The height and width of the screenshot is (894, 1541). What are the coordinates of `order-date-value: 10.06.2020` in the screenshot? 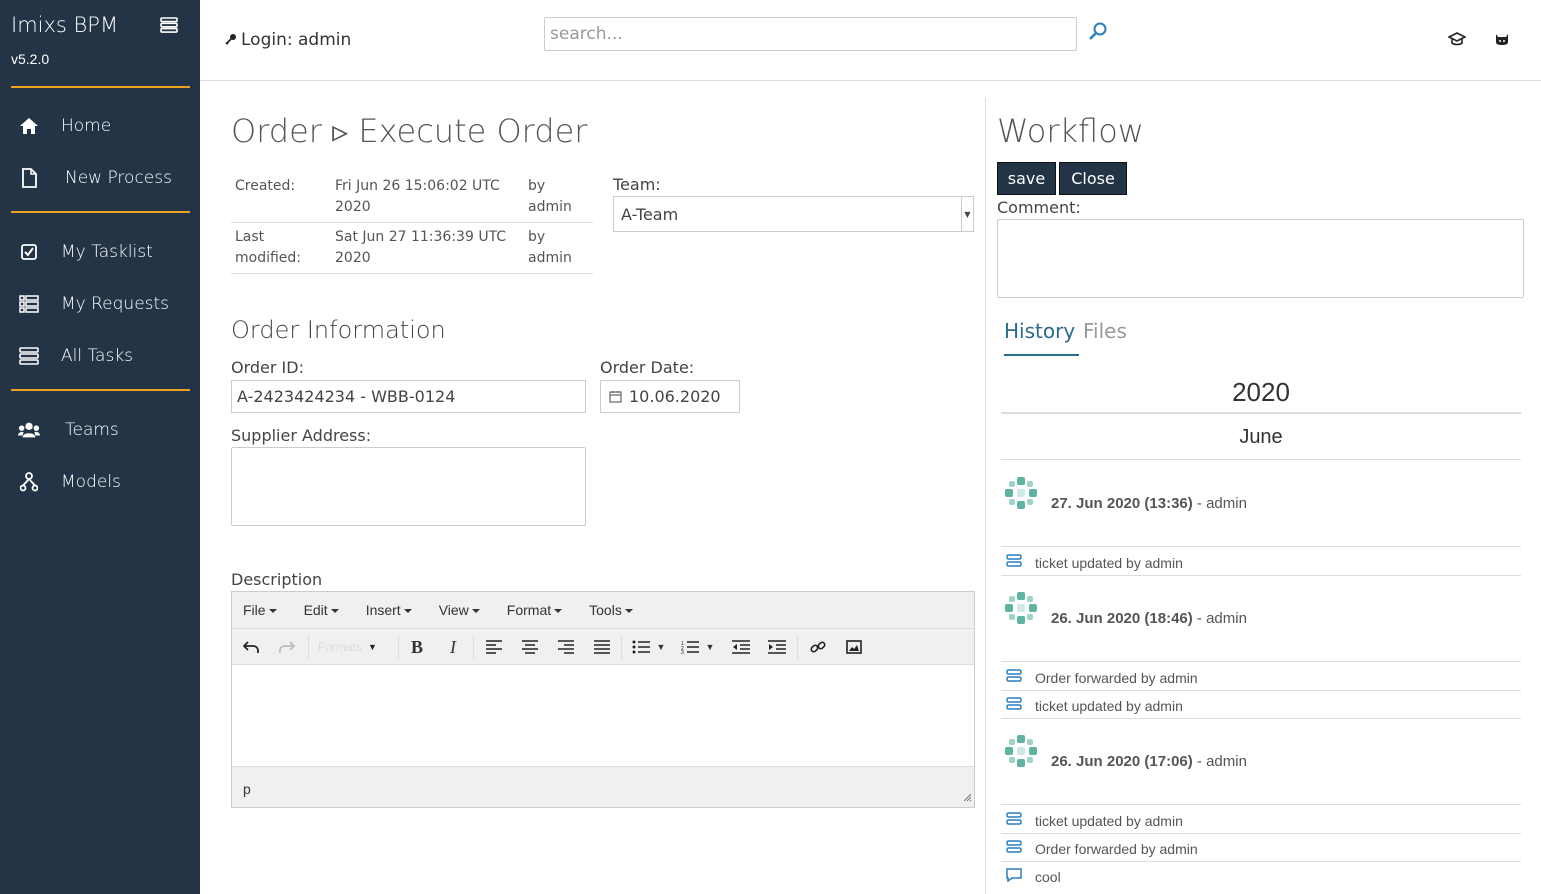 It's located at (675, 396).